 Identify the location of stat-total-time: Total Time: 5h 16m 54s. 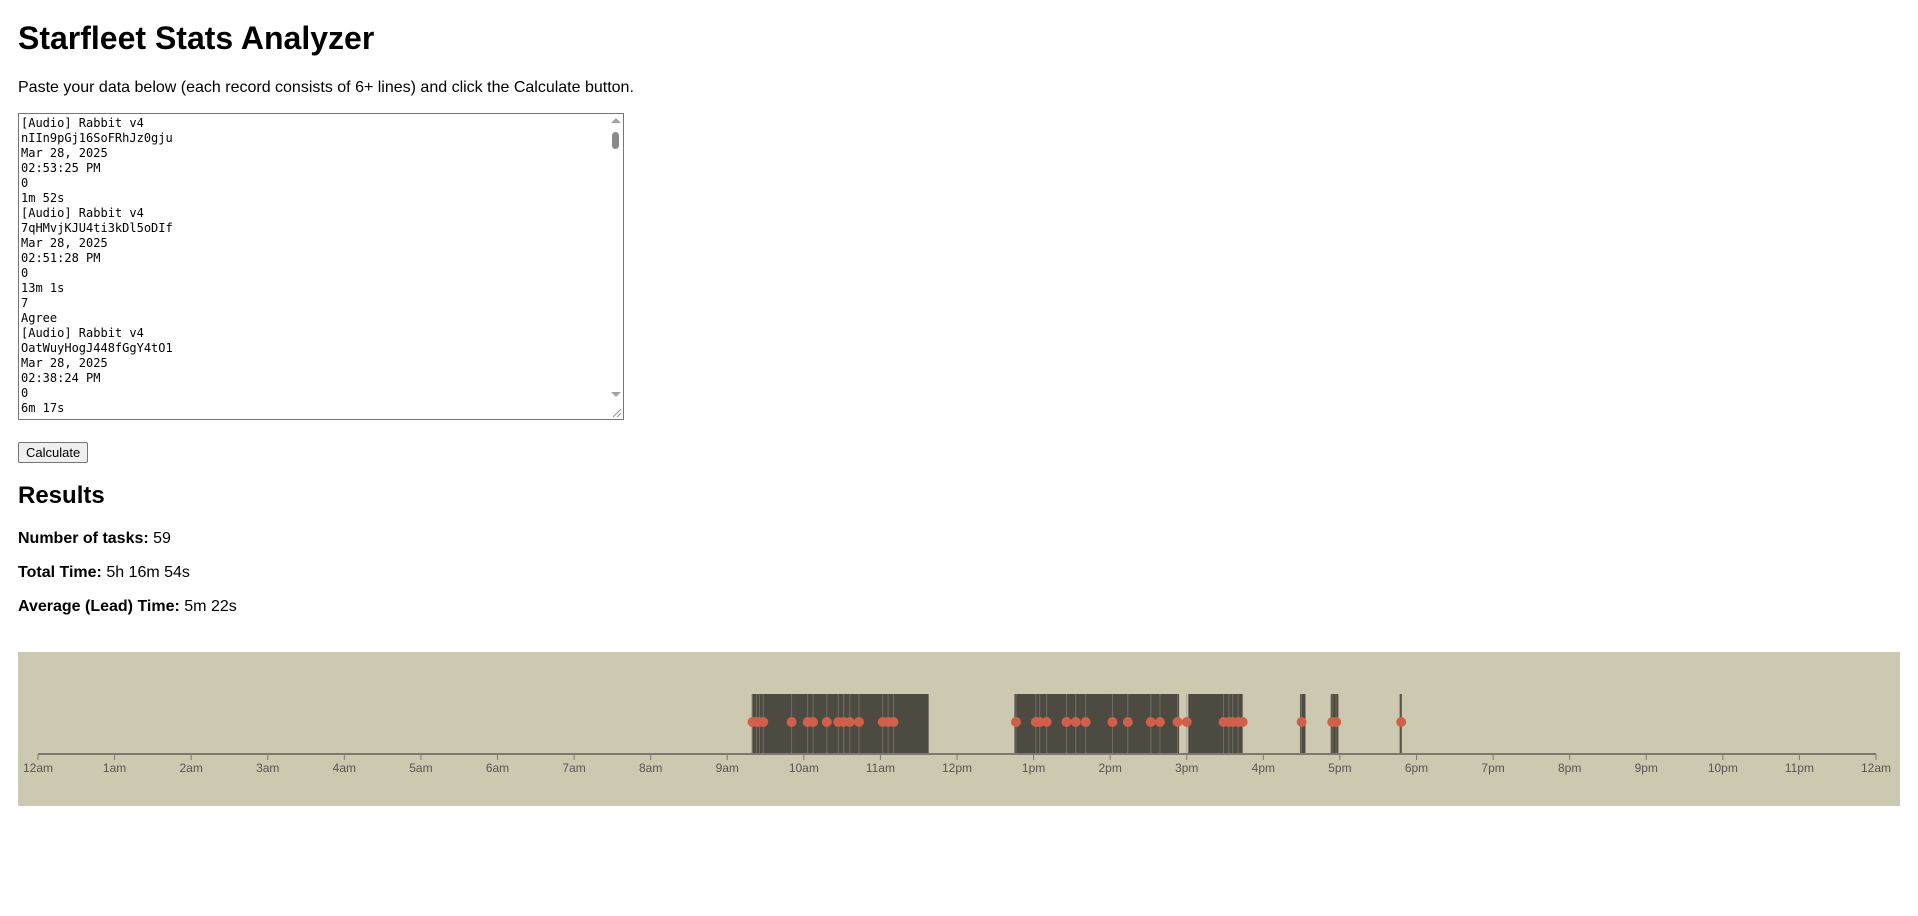
(104, 573).